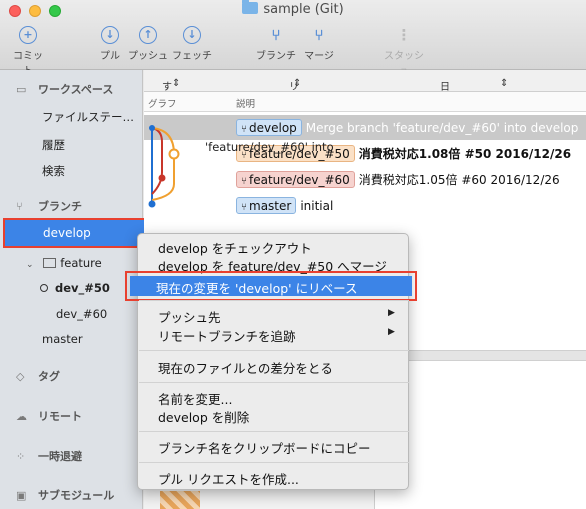  I want to click on sidebar-item-dev-60: dev_#60, so click(81, 314).